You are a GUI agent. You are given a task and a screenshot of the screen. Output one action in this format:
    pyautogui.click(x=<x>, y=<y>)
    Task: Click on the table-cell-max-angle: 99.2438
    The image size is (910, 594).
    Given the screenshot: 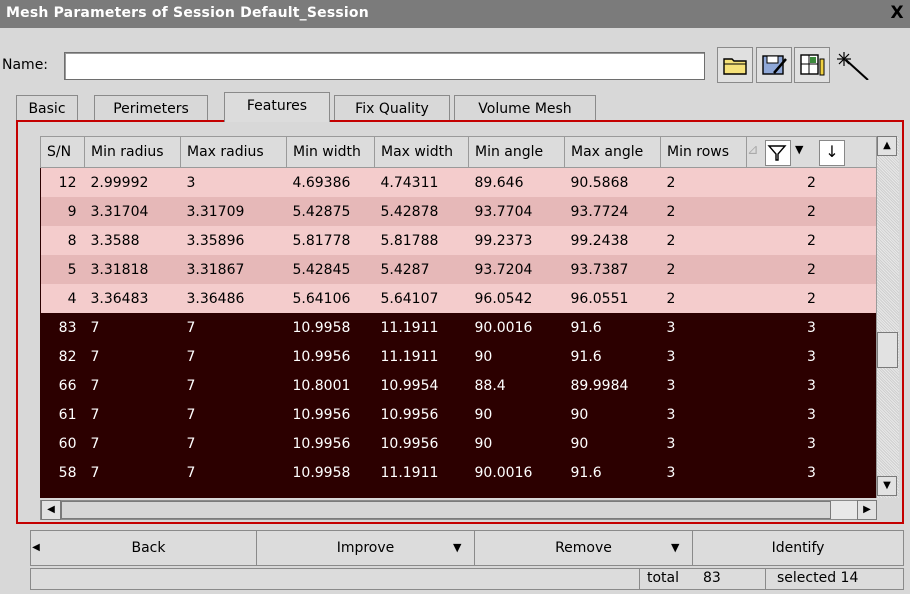 What is the action you would take?
    pyautogui.click(x=612, y=240)
    